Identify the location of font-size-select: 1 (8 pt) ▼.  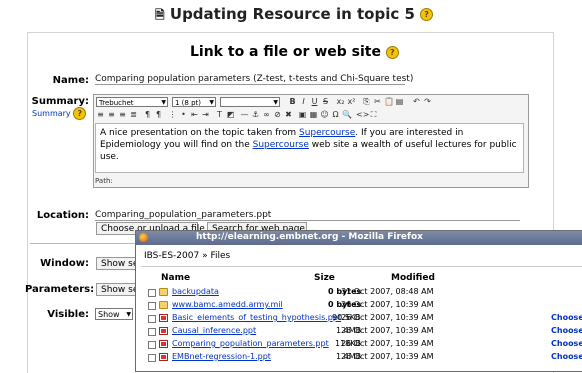
(194, 102).